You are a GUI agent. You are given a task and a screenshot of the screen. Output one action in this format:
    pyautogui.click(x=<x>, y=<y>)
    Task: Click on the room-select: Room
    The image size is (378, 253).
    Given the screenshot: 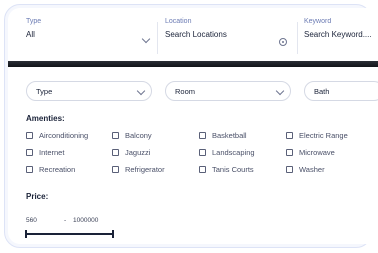 What is the action you would take?
    pyautogui.click(x=228, y=91)
    